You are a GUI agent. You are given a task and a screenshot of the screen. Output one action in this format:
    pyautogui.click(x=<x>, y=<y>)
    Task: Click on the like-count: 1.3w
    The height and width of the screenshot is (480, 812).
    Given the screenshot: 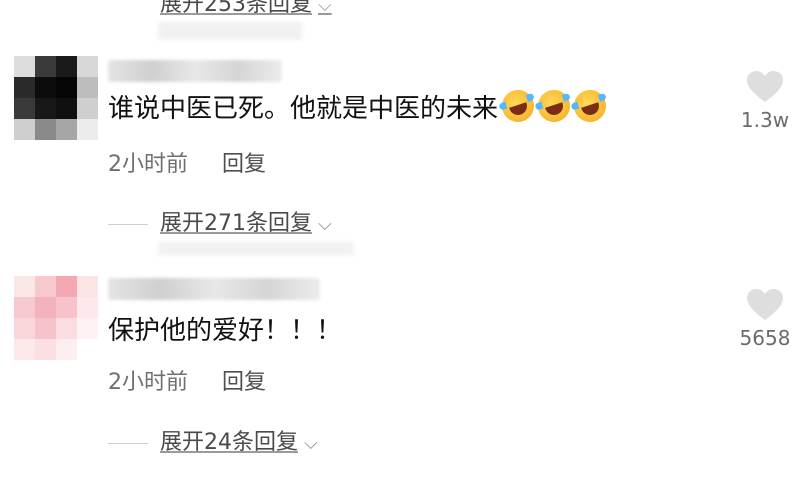 What is the action you would take?
    pyautogui.click(x=765, y=120)
    